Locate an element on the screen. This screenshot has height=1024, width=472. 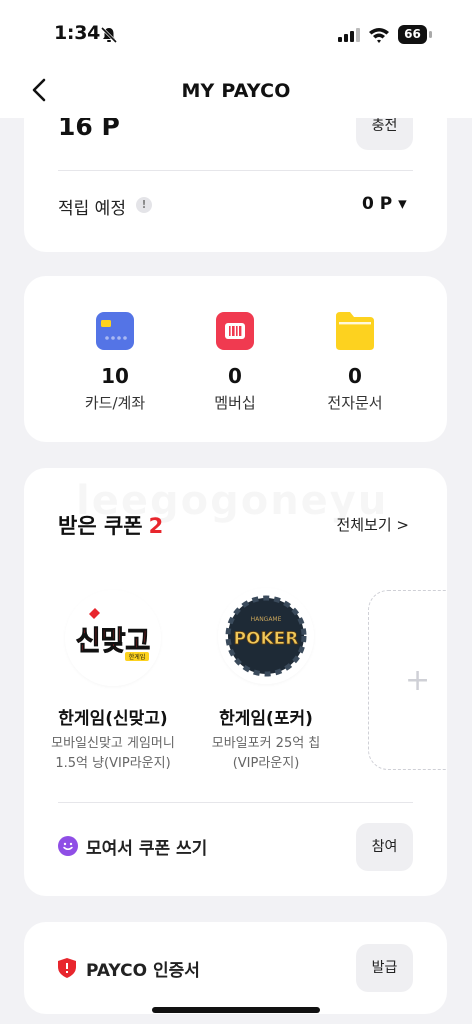
coupon-desc-line: 모바일포커 25억 칩 is located at coordinates (266, 743).